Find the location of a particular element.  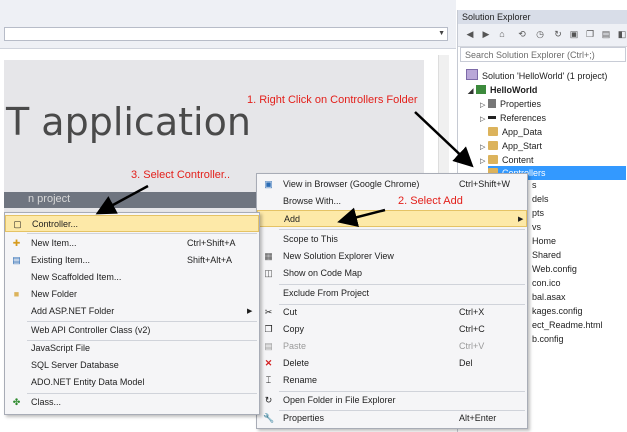

arrow-to-add is located at coordinates (361, 217).